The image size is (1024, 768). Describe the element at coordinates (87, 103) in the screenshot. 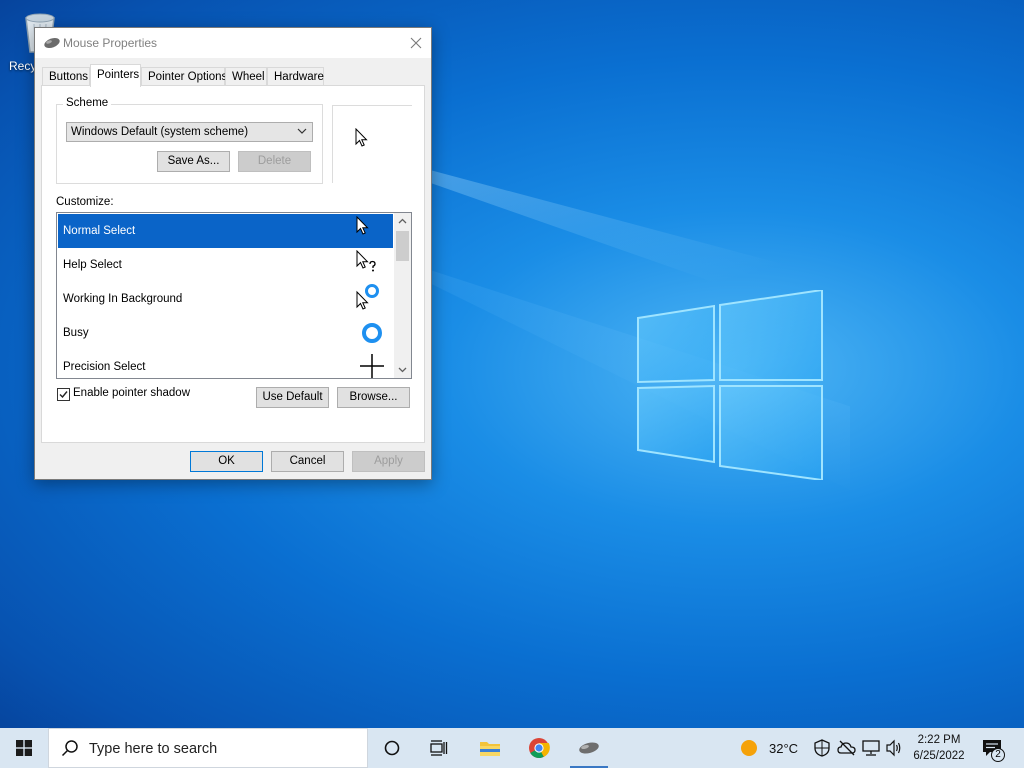

I see `scheme-legend: Scheme` at that location.